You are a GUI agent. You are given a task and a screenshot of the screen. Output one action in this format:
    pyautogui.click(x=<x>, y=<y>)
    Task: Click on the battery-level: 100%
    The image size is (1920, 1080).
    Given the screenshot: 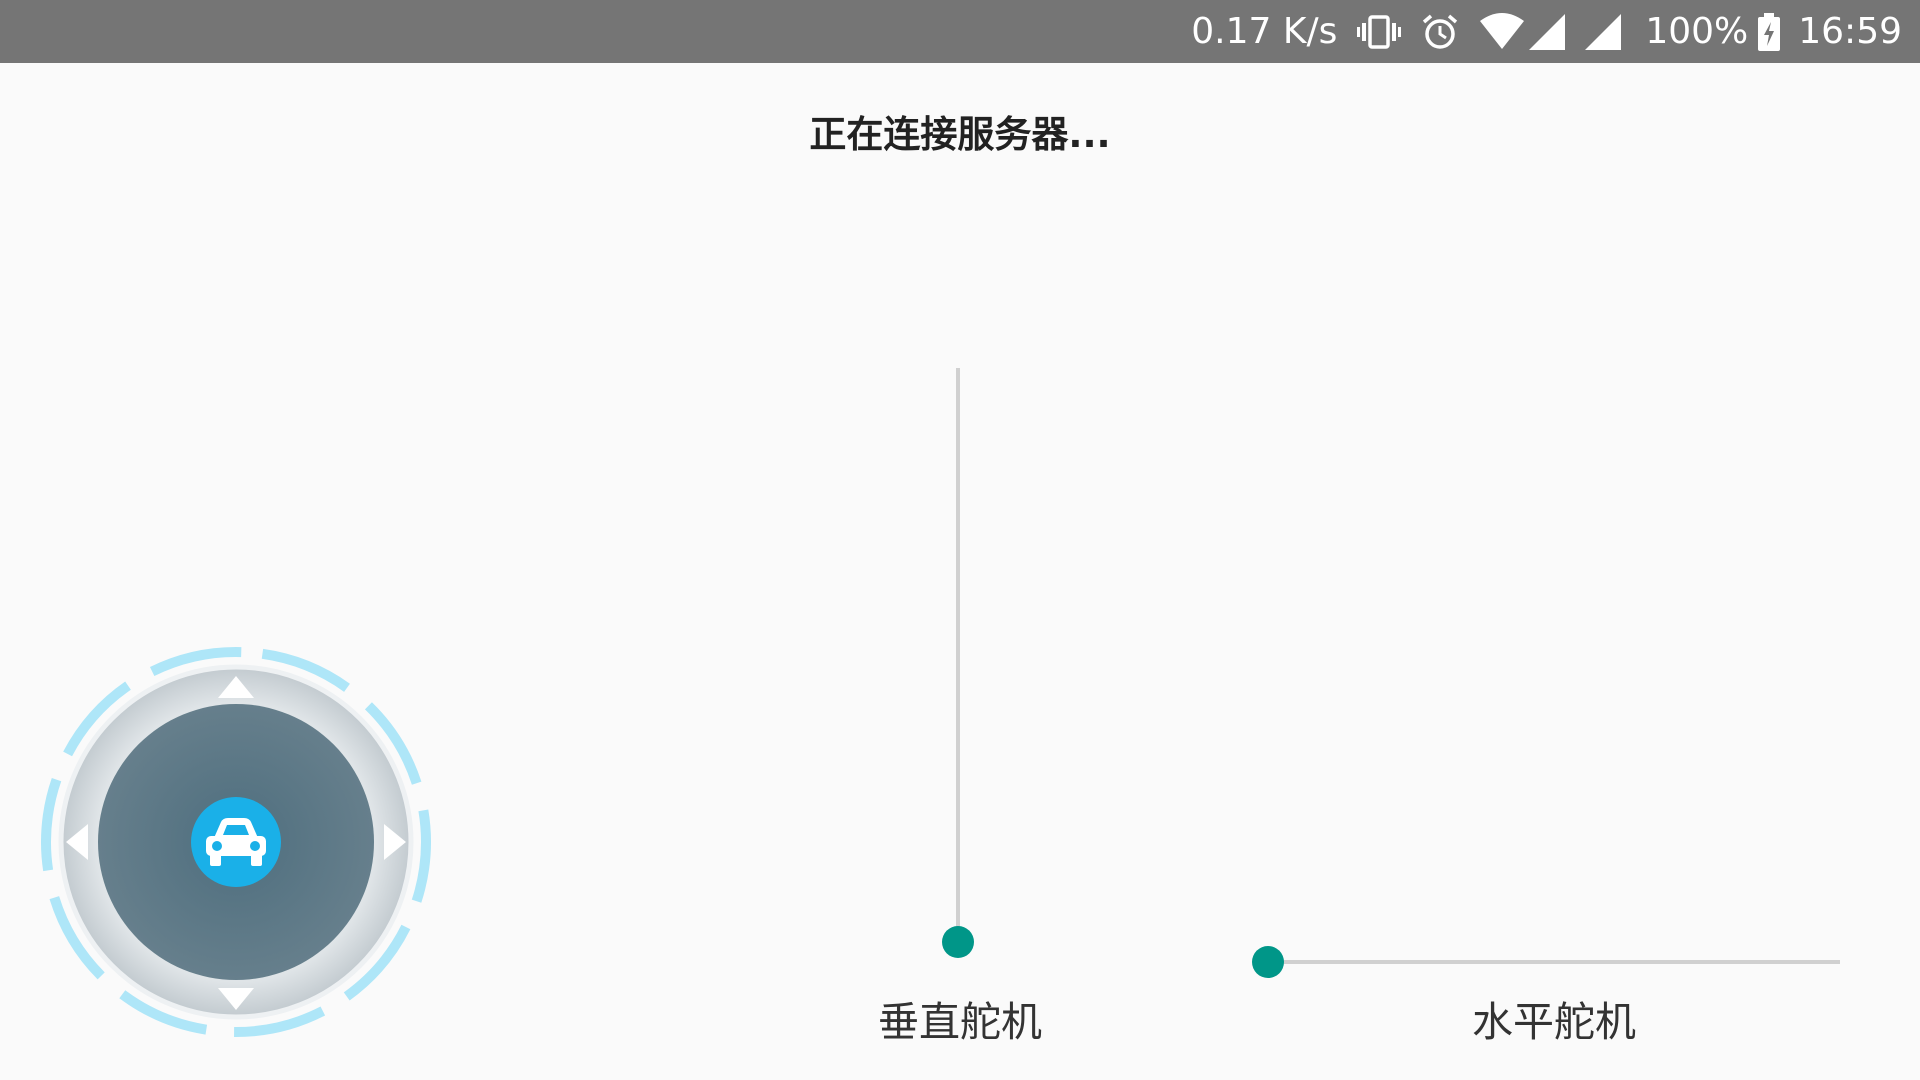 What is the action you would take?
    pyautogui.click(x=1697, y=31)
    